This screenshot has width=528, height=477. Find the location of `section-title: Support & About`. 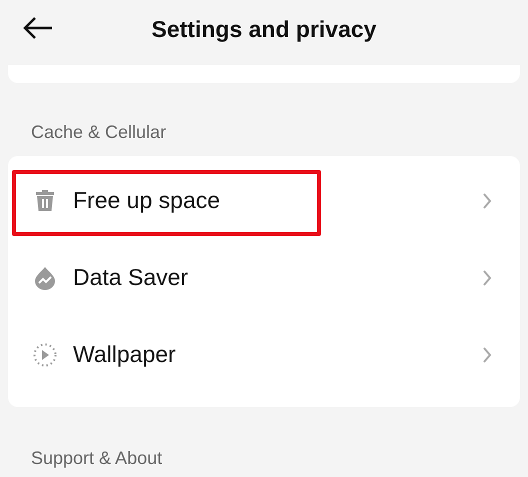

section-title: Support & About is located at coordinates (97, 458).